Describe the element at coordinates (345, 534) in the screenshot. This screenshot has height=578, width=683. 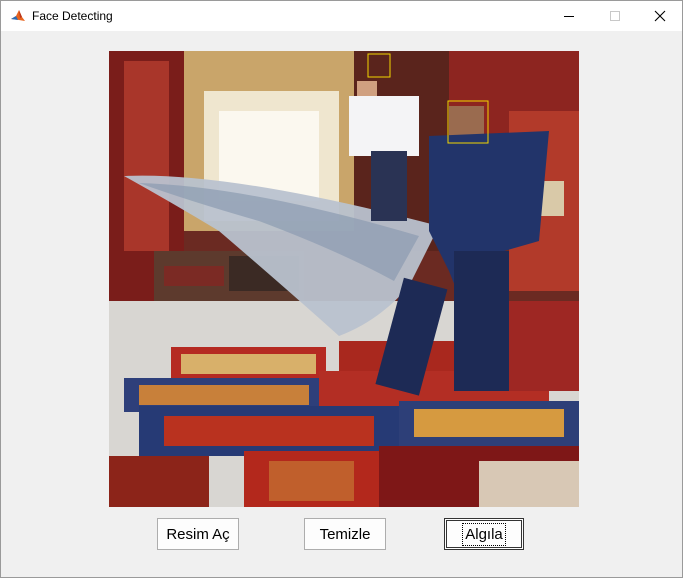
I see `clear-button: Temizle` at that location.